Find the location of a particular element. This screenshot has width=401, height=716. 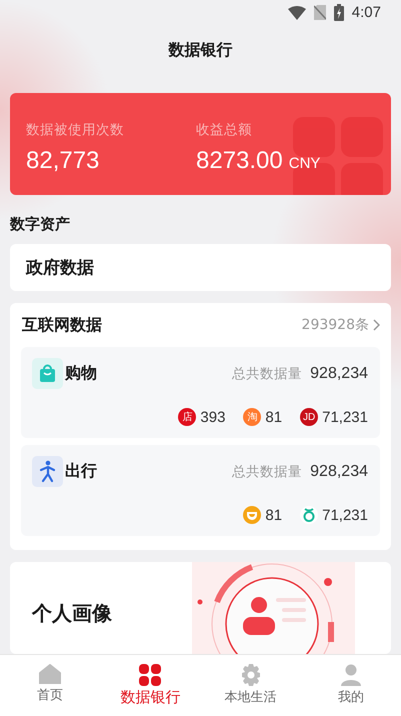

source-count: 393 is located at coordinates (213, 417).